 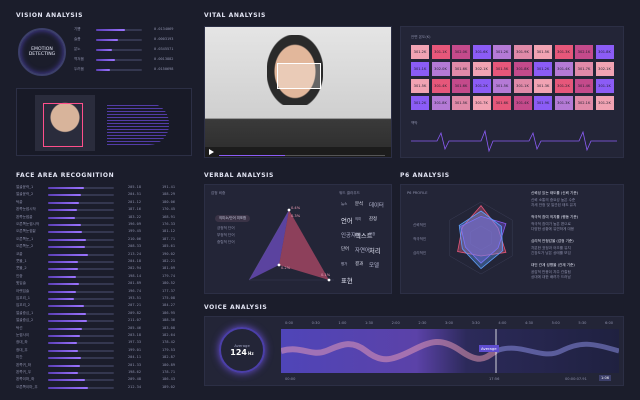 What do you see at coordinates (104, 268) in the screenshot?
I see `face-area-row: 콧볼_2 202.94 181.09` at bounding box center [104, 268].